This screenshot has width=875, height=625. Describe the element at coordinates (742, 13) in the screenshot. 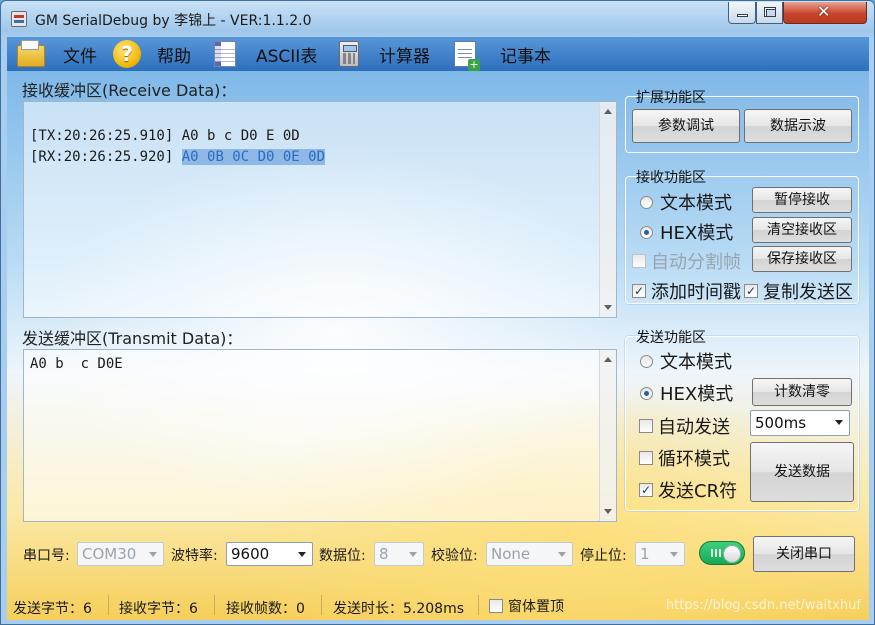

I see `minimize-button` at that location.